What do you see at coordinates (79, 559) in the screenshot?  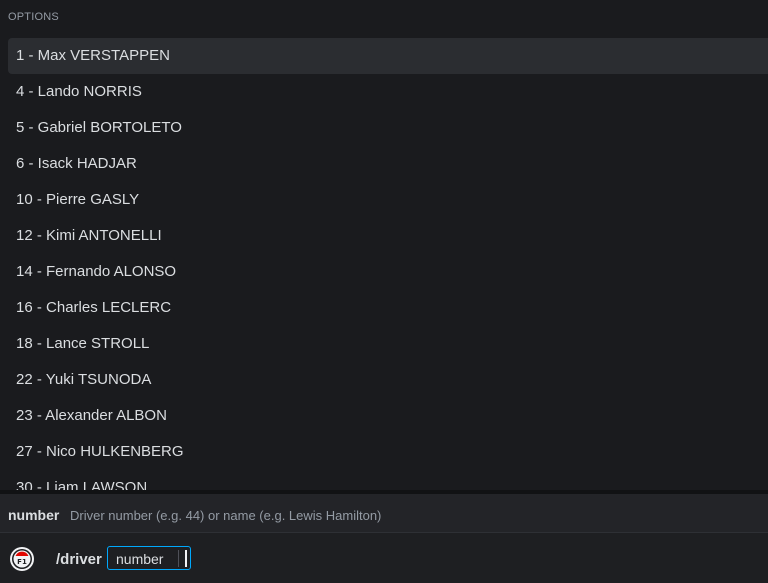 I see `command-name: /driver` at bounding box center [79, 559].